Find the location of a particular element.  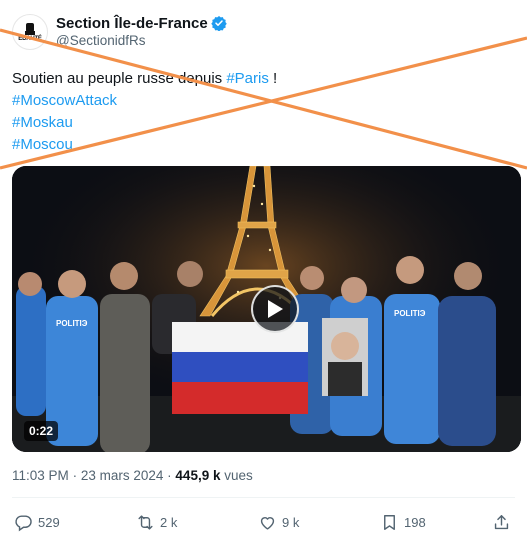

views-label: vues is located at coordinates (238, 475).